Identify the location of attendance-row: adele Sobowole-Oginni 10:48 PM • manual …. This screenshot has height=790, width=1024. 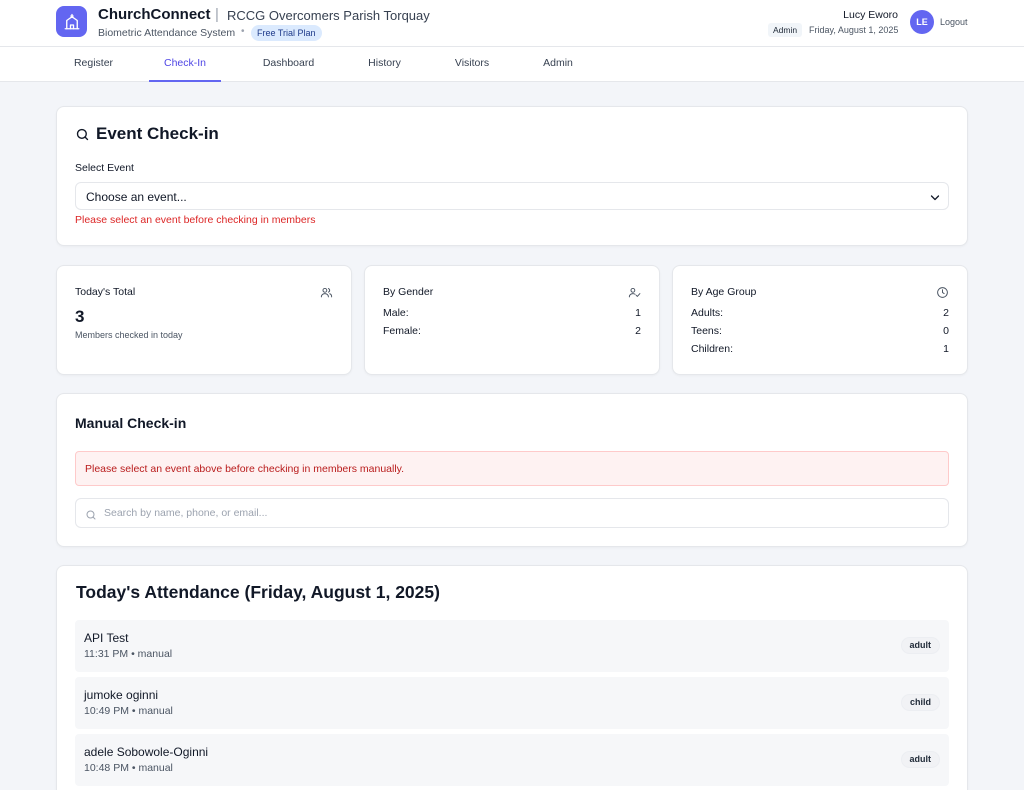
(512, 760).